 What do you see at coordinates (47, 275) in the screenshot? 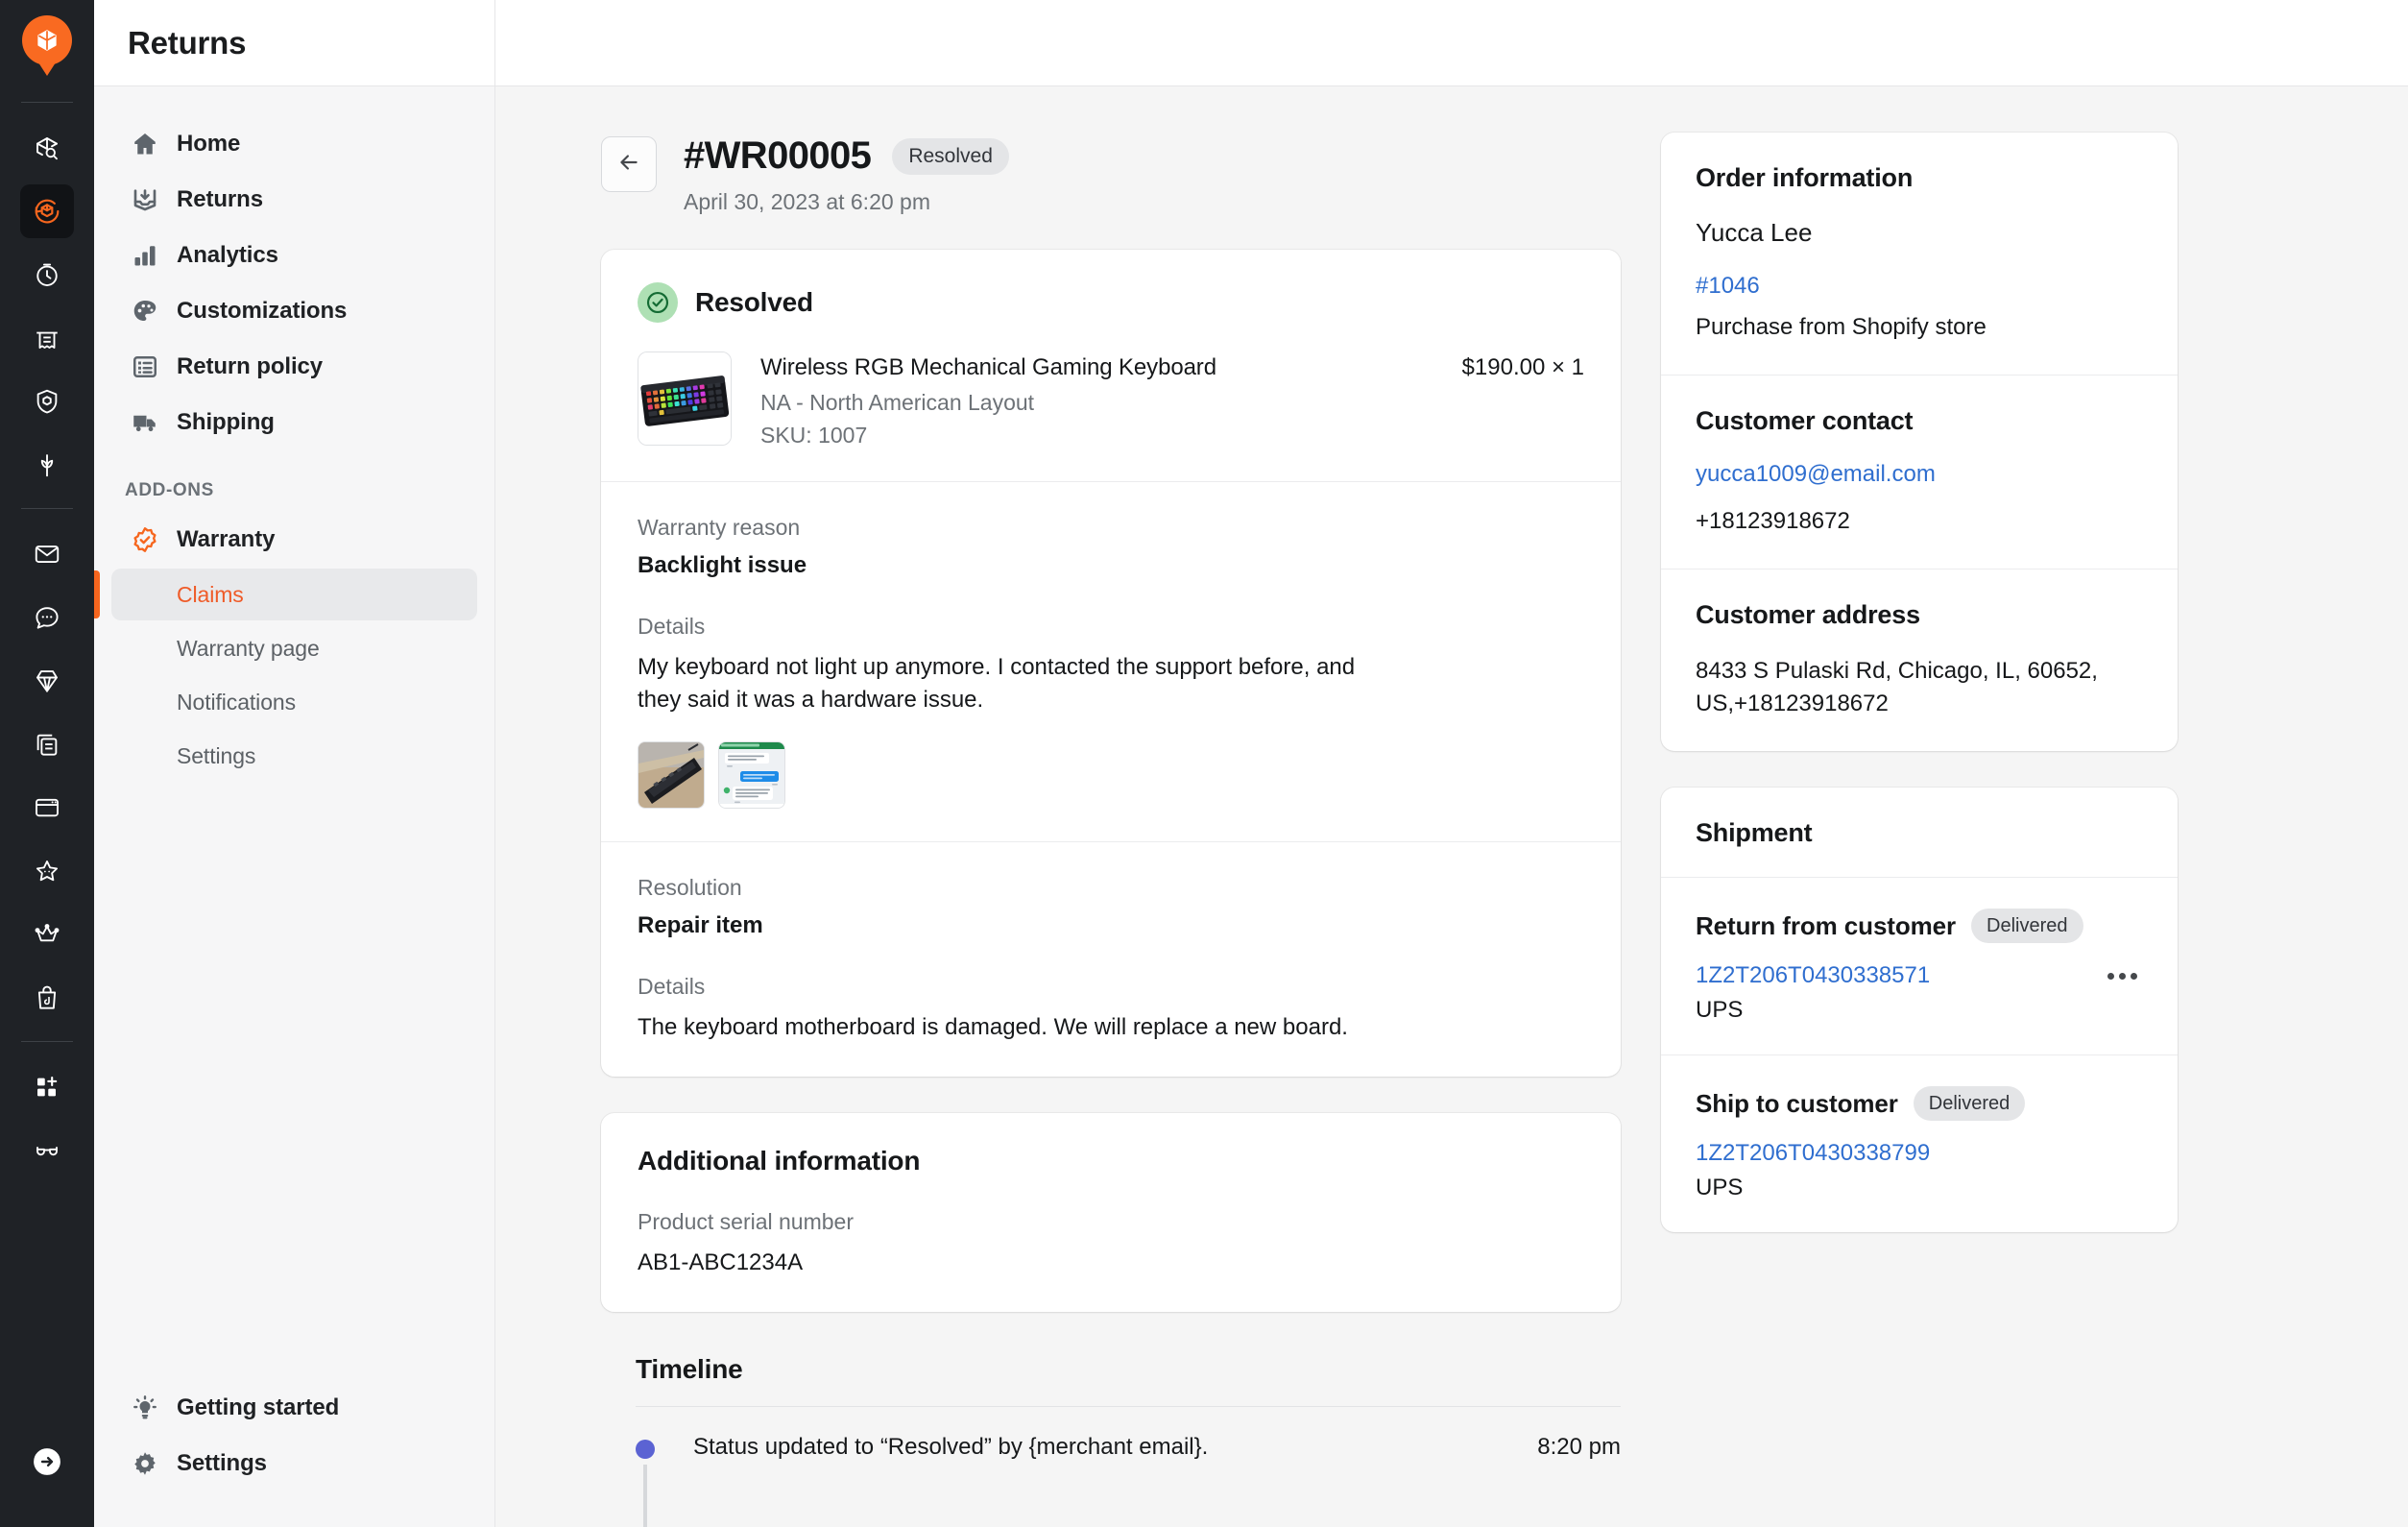
I see `rail-item-history` at bounding box center [47, 275].